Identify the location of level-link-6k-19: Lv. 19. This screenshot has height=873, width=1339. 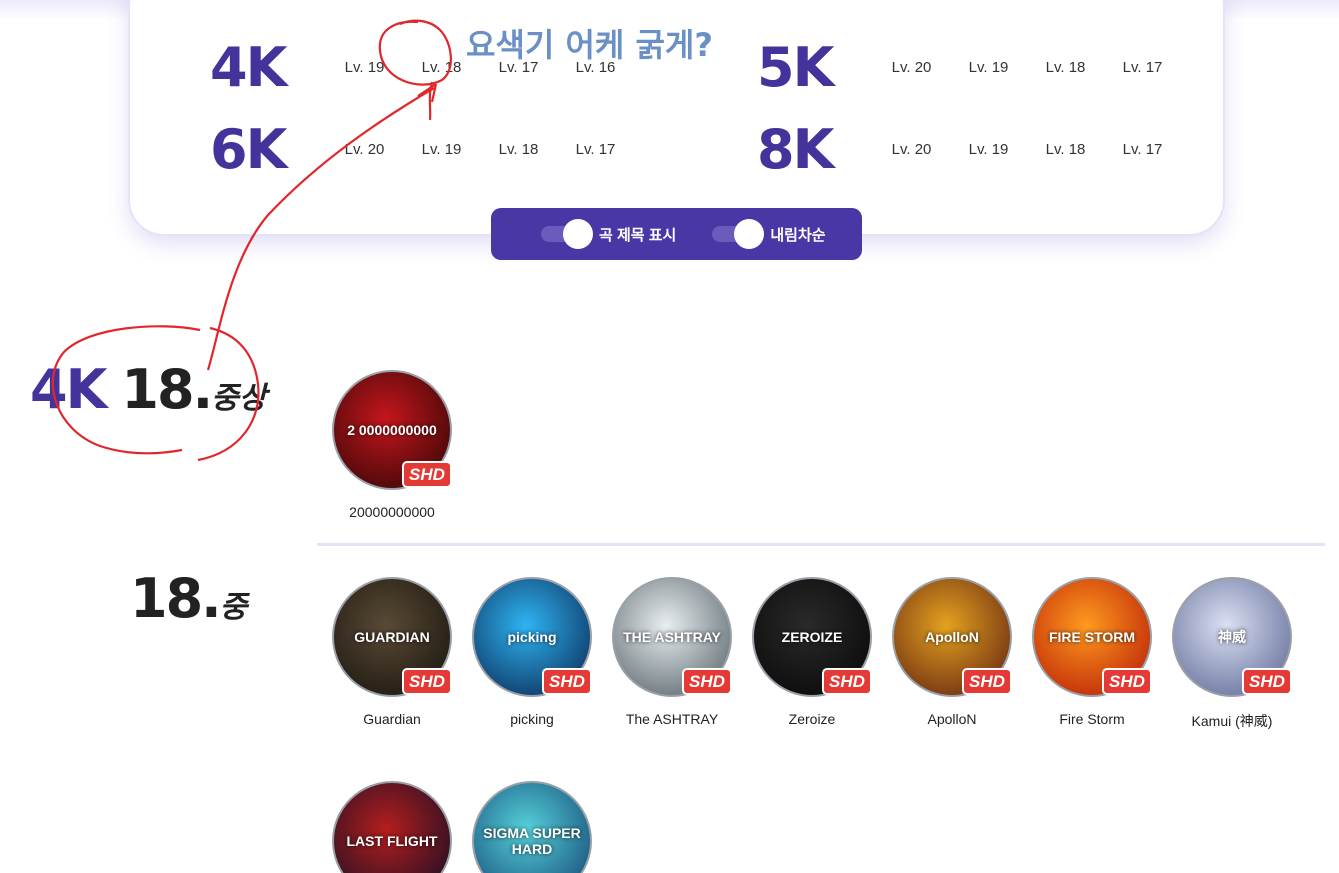
(441, 149).